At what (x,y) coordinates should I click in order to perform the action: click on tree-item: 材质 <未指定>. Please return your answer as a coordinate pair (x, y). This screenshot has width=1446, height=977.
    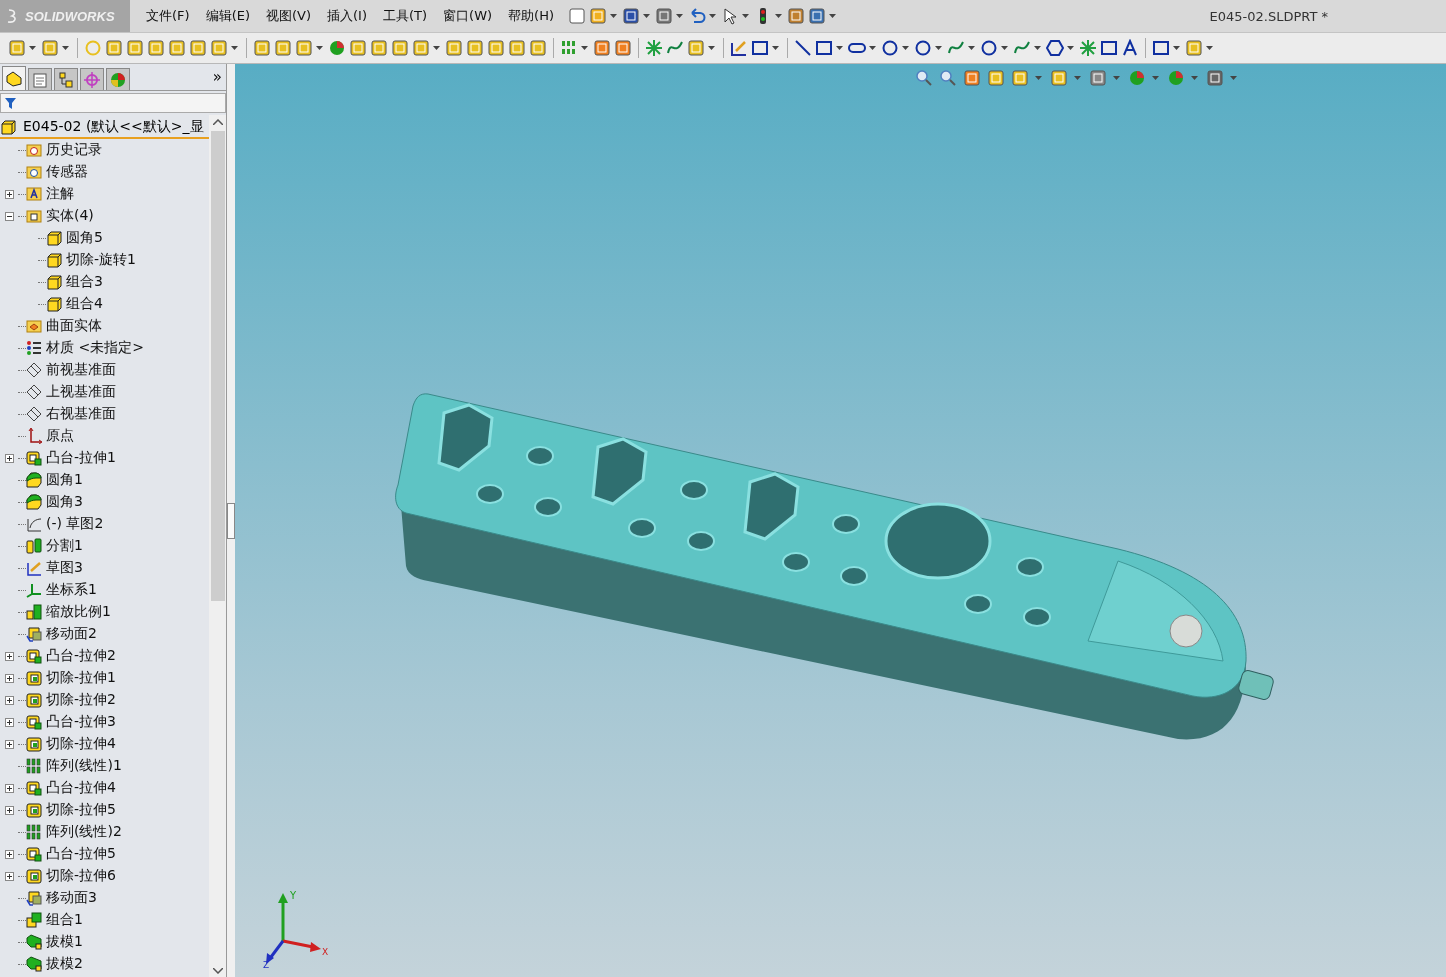
    Looking at the image, I should click on (104, 348).